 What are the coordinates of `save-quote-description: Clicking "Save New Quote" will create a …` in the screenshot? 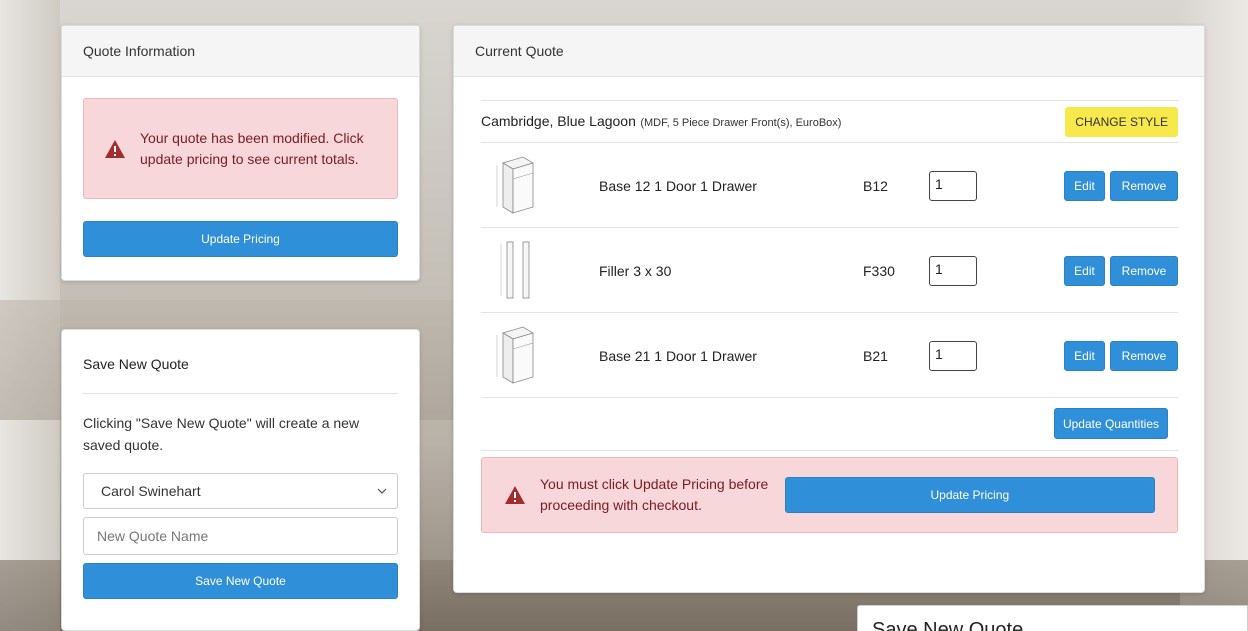 It's located at (221, 434).